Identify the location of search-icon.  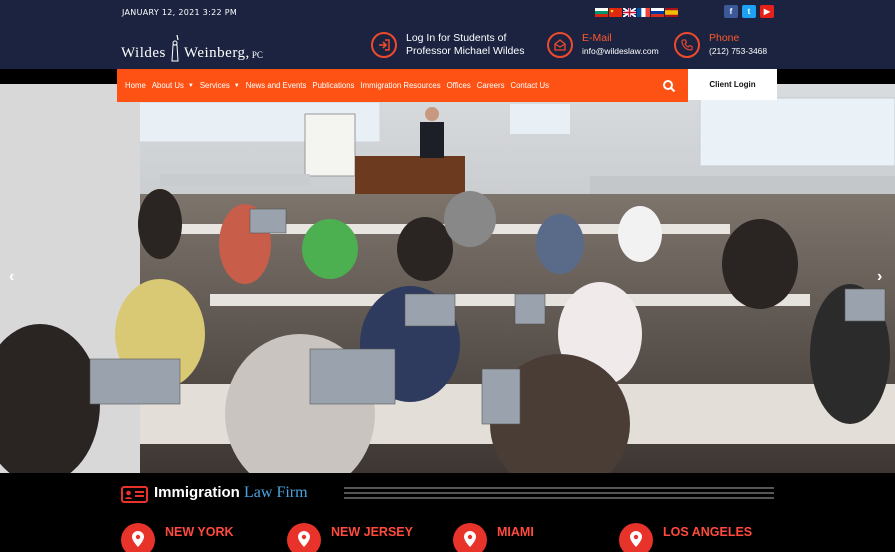
(669, 86).